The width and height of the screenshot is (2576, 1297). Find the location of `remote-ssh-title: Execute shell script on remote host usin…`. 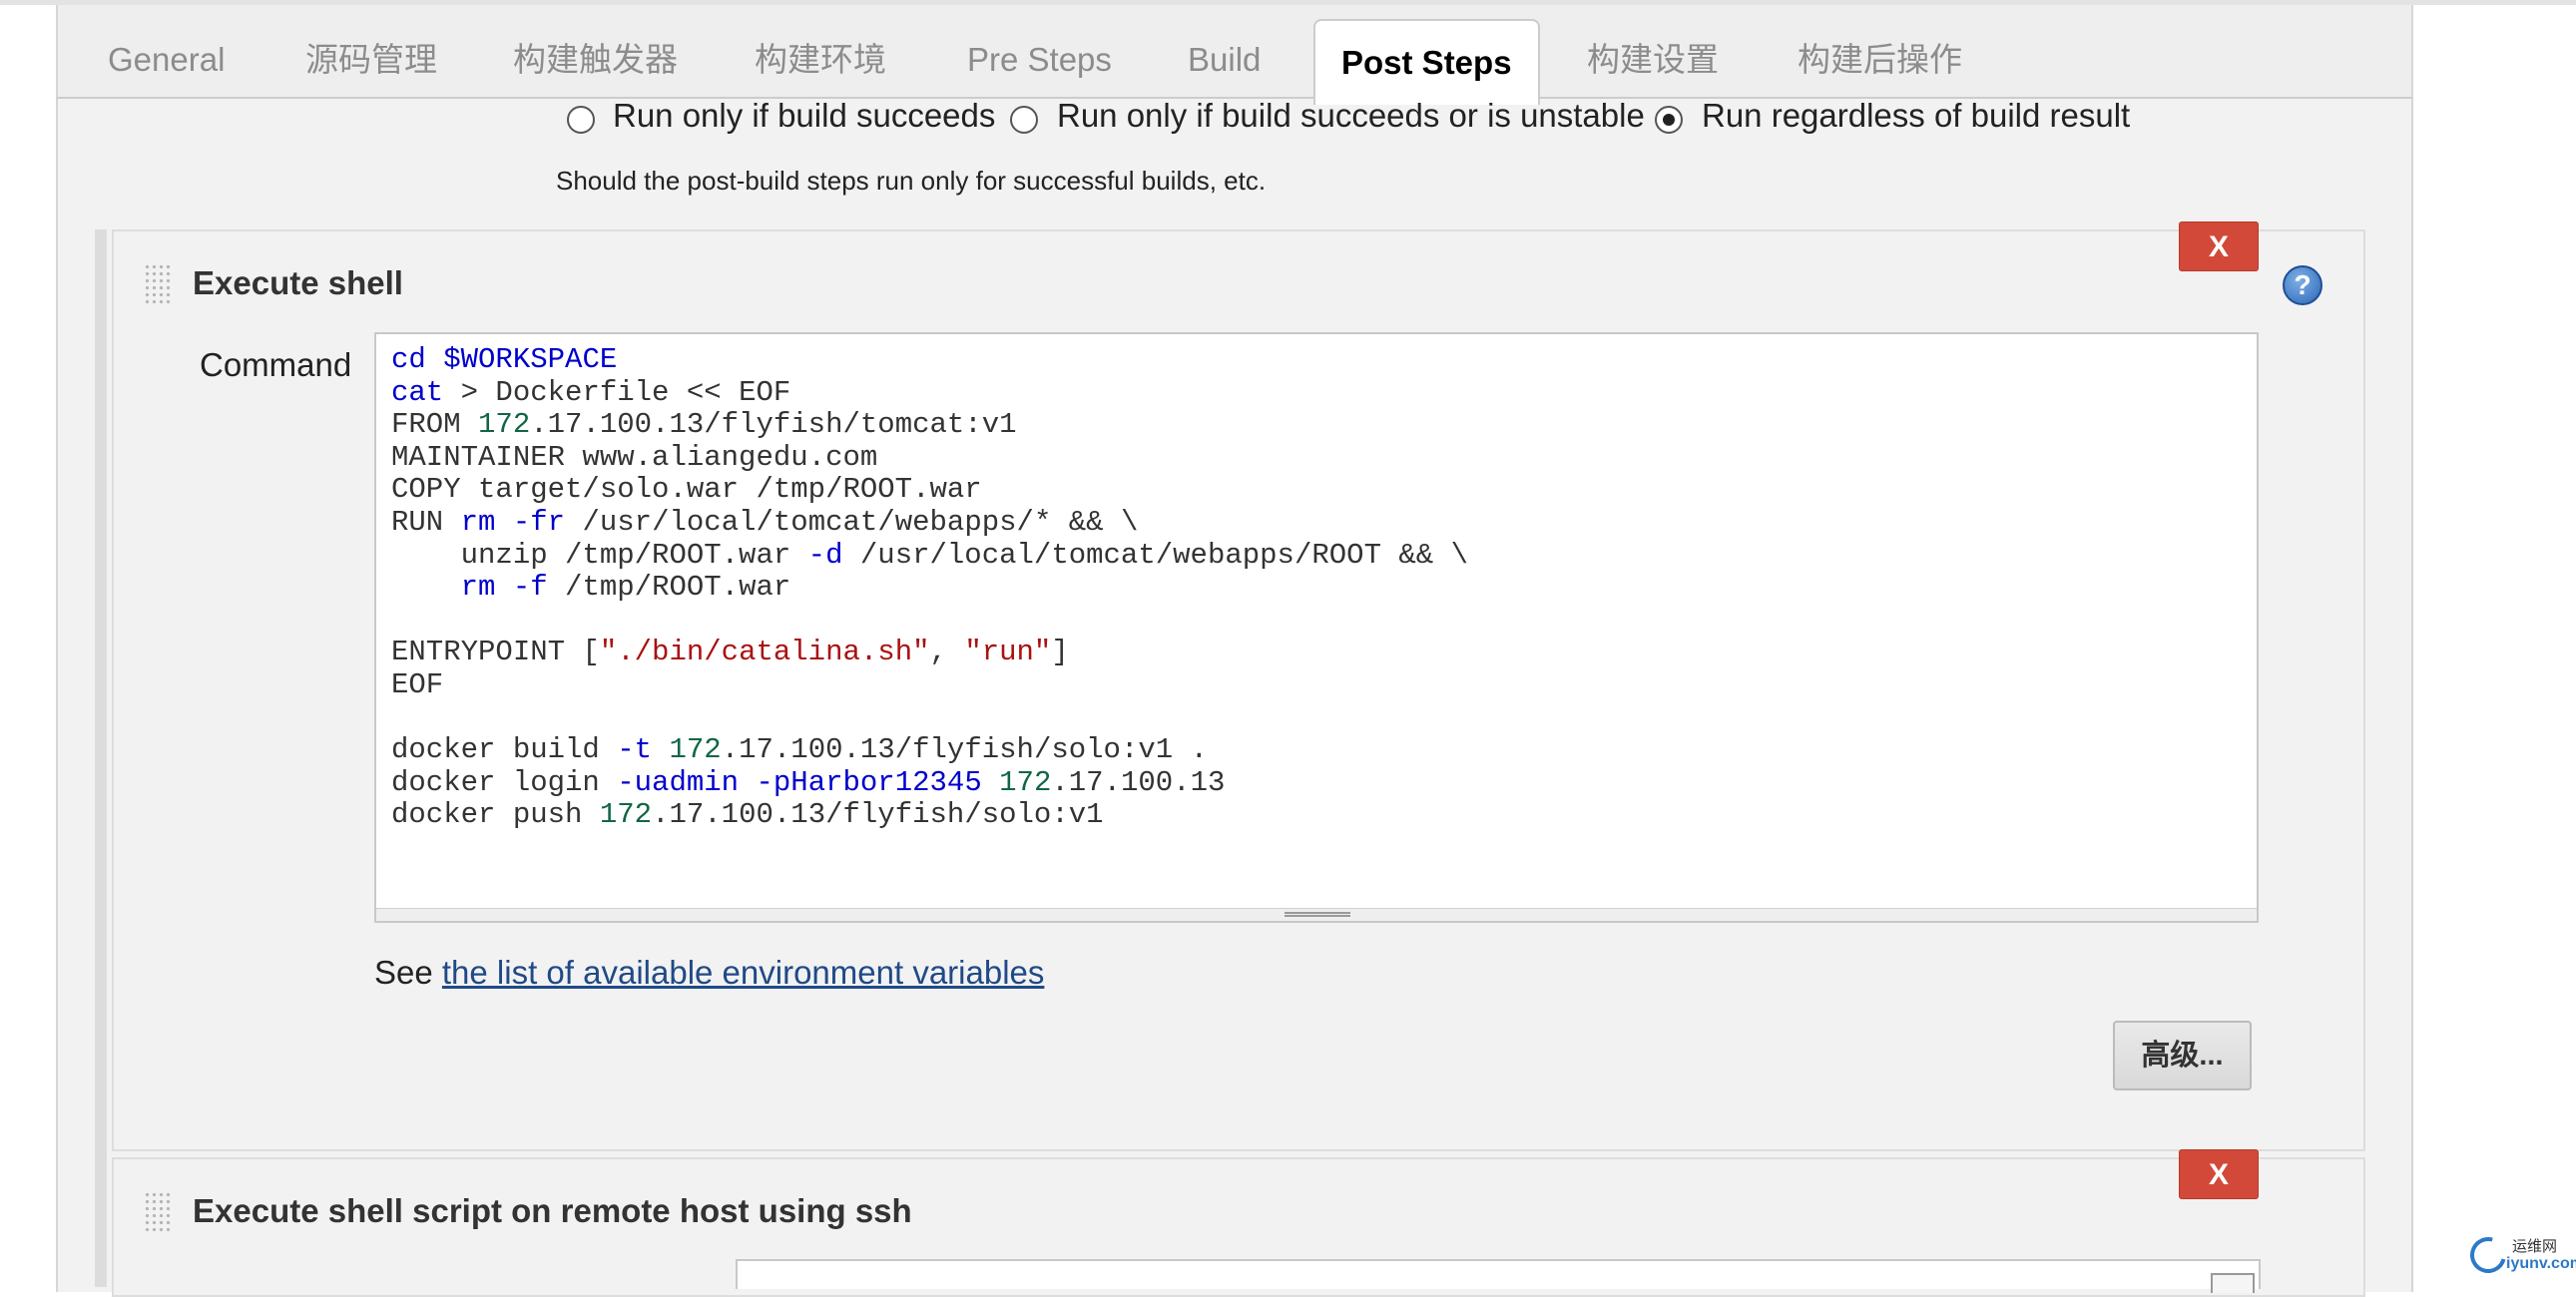

remote-ssh-title: Execute shell script on remote host usin… is located at coordinates (553, 1210).